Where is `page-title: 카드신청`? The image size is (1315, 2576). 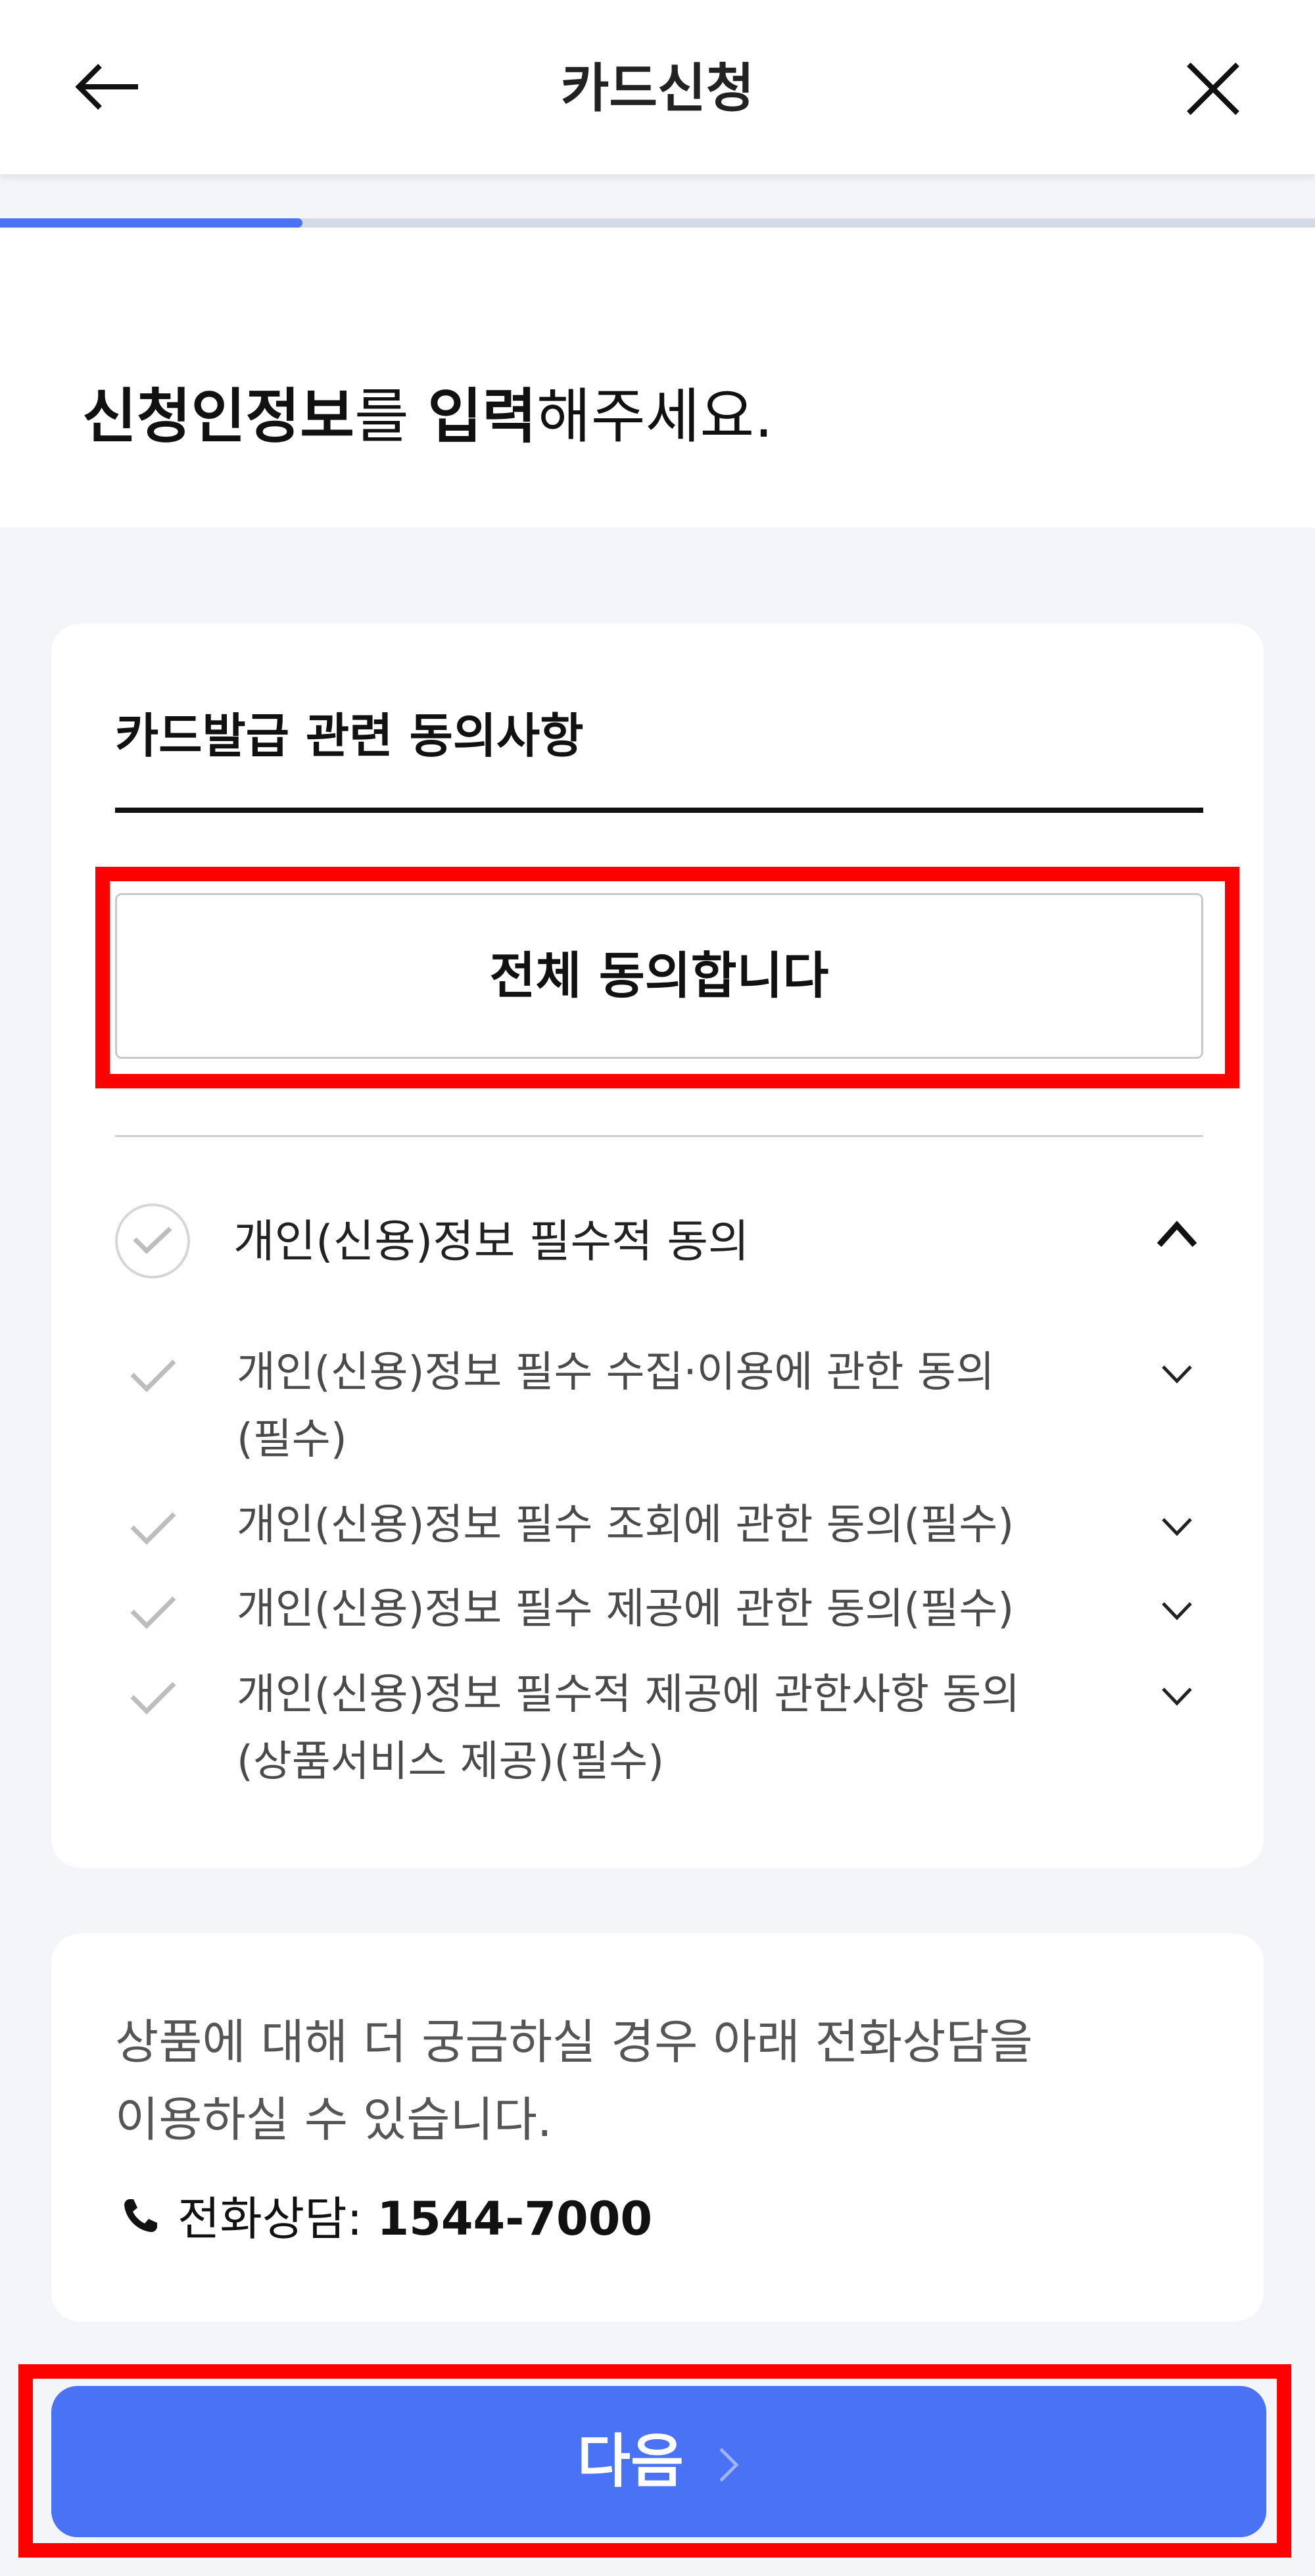
page-title: 카드신청 is located at coordinates (657, 88).